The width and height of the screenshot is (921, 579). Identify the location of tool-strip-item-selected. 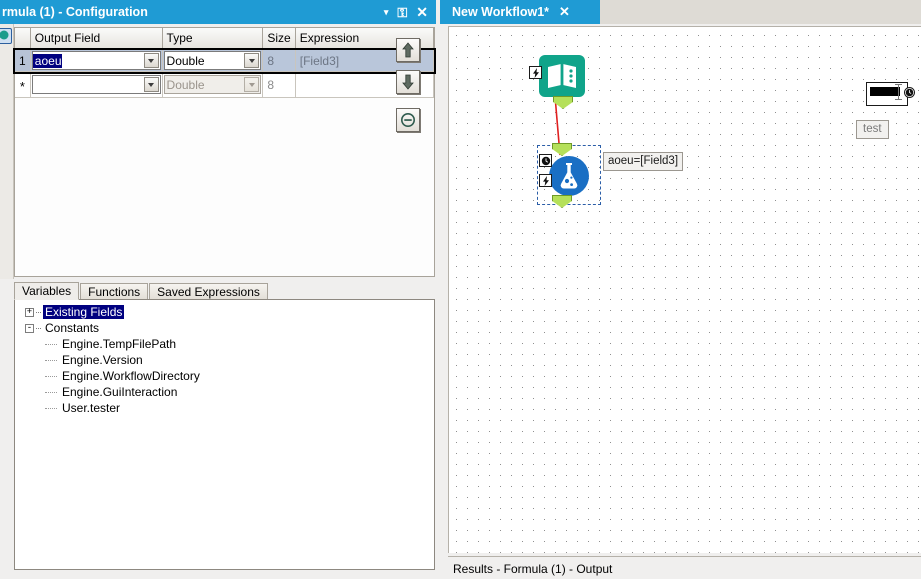
(6, 36).